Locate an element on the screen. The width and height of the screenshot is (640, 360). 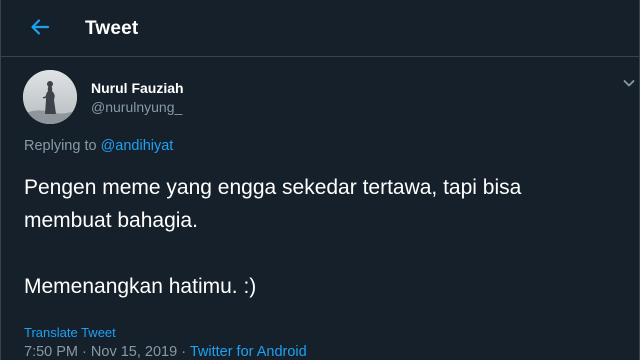
tweet-text-line: Memenangkan hatimu. :) is located at coordinates (140, 286).